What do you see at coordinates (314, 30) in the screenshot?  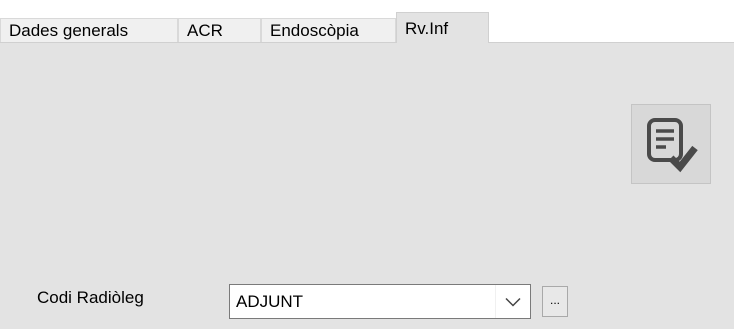 I see `tab-label: Endoscòpia` at bounding box center [314, 30].